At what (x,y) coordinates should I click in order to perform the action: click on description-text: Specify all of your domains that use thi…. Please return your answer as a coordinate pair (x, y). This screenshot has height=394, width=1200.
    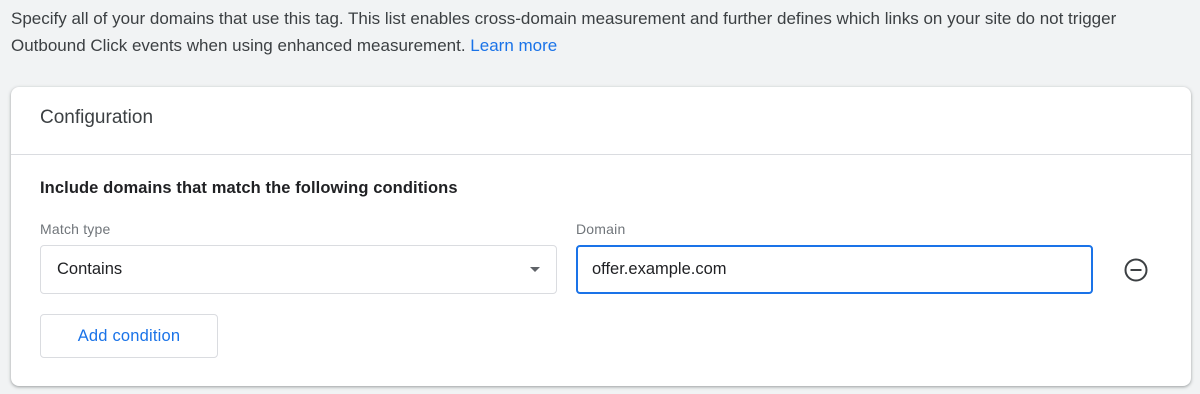
    Looking at the image, I should click on (601, 32).